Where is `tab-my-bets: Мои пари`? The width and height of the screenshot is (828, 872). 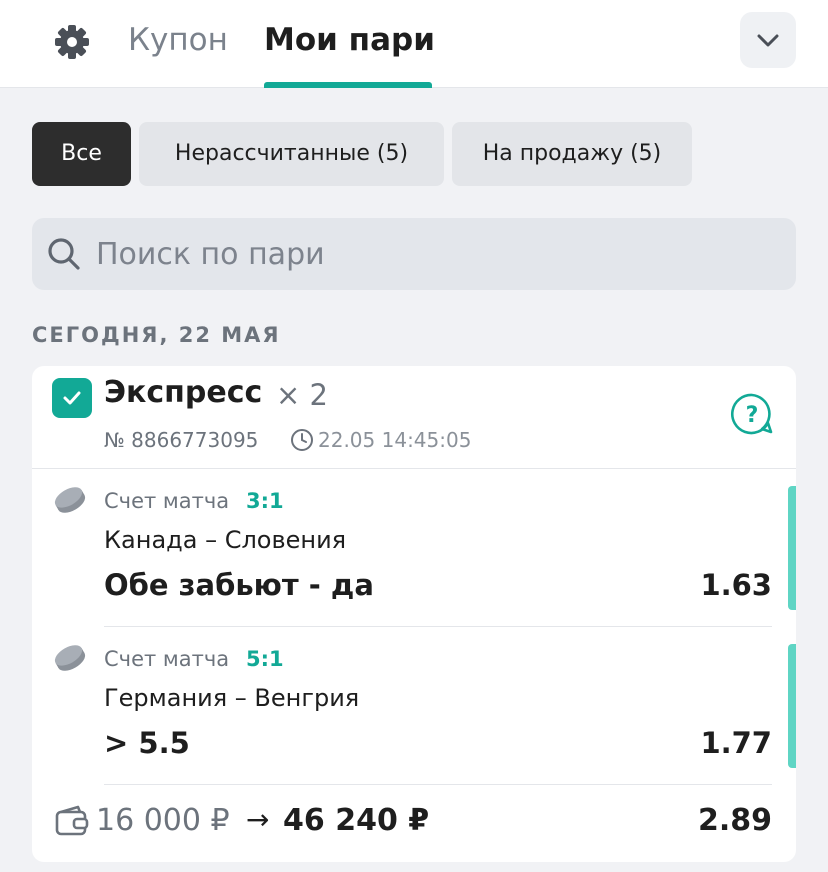
tab-my-bets: Мои пари is located at coordinates (349, 40).